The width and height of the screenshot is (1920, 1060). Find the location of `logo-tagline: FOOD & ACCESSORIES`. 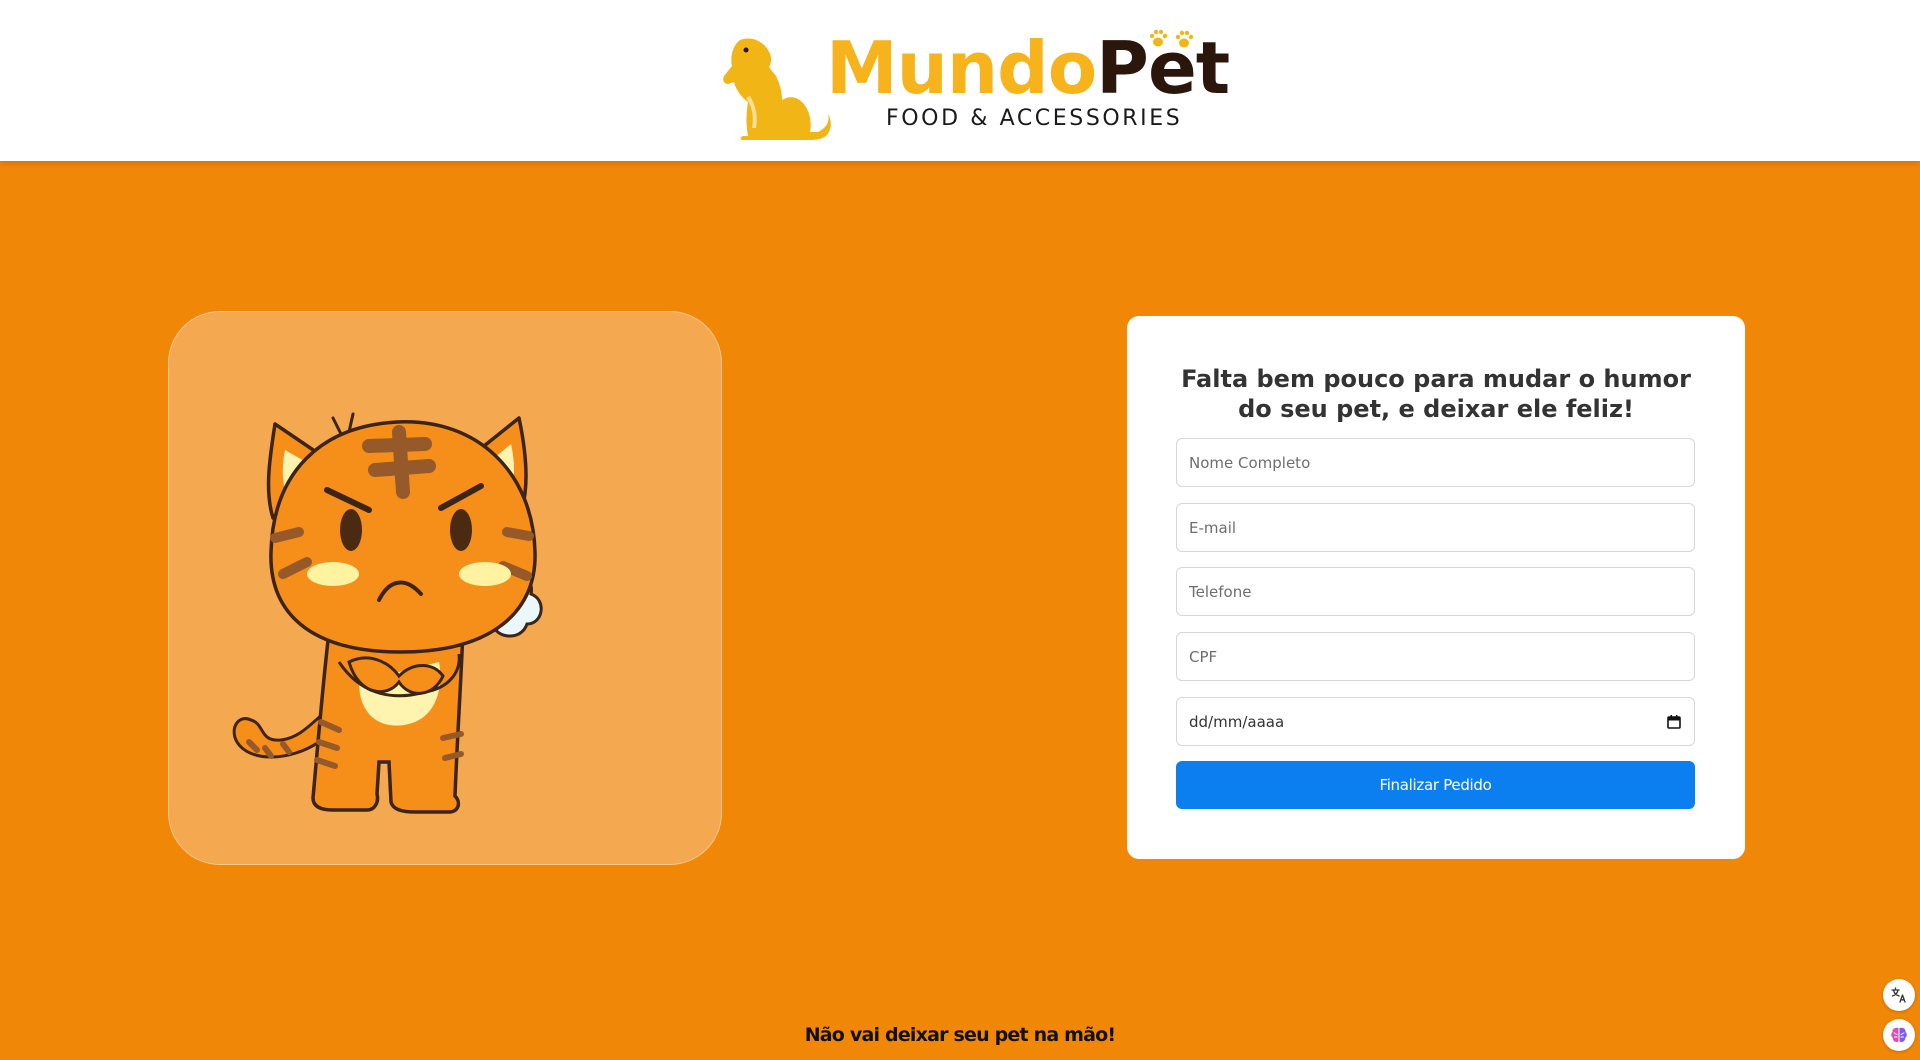

logo-tagline: FOOD & ACCESSORIES is located at coordinates (1034, 118).